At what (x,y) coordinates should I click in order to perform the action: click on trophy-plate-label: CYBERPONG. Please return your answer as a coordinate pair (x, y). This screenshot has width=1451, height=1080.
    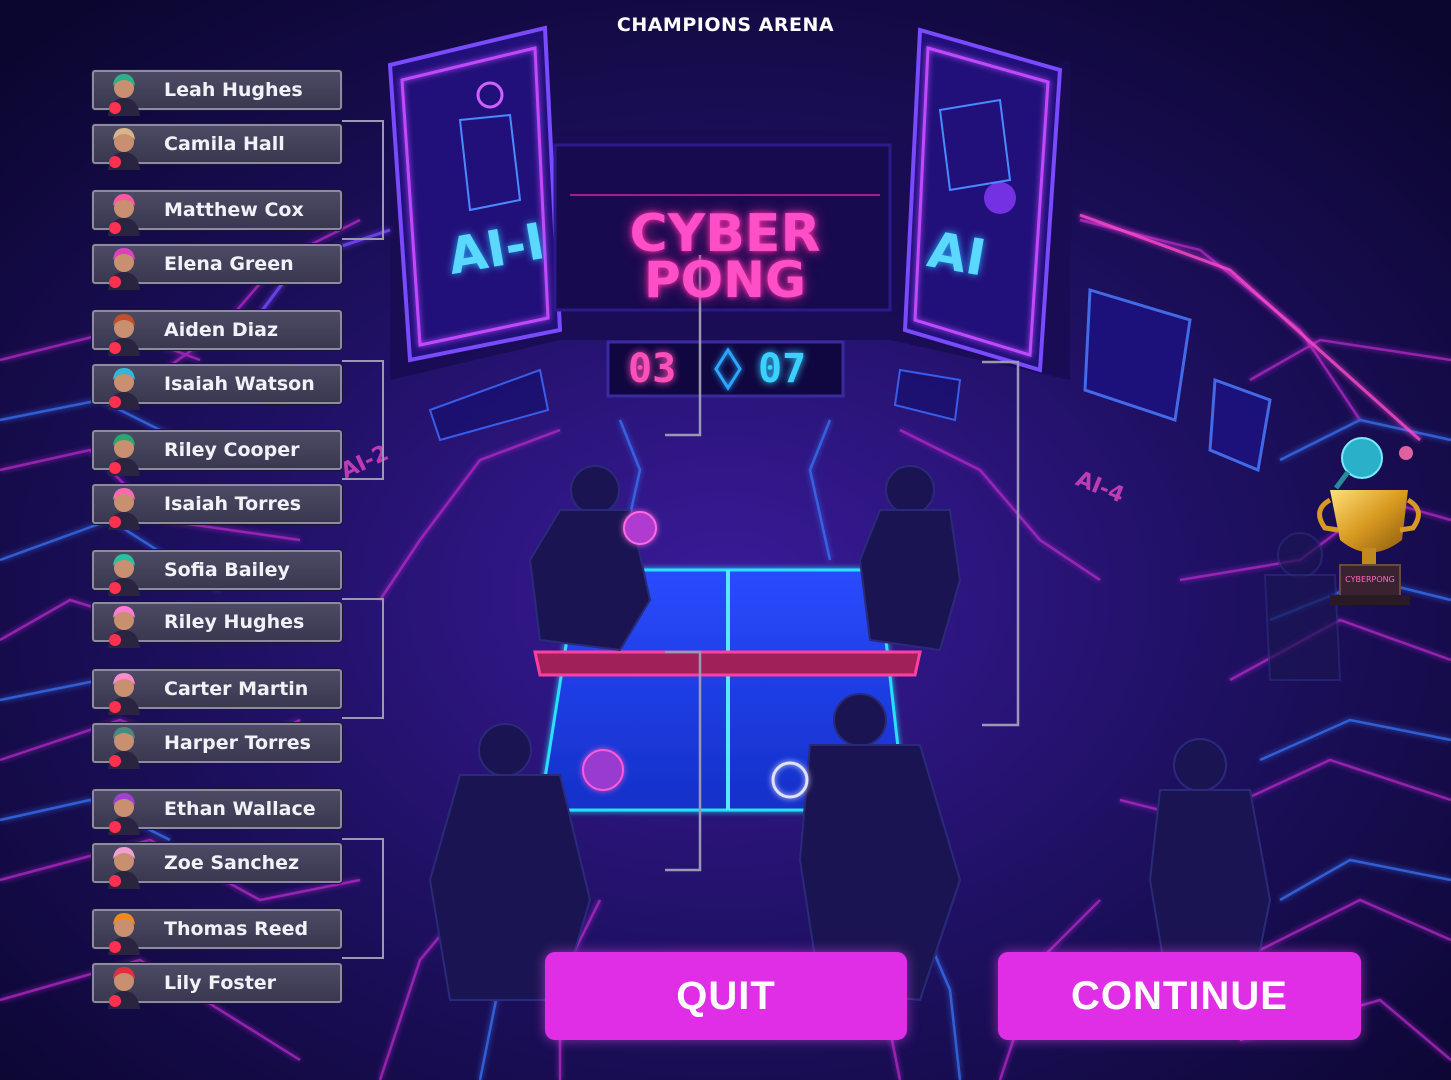
    Looking at the image, I should click on (1370, 579).